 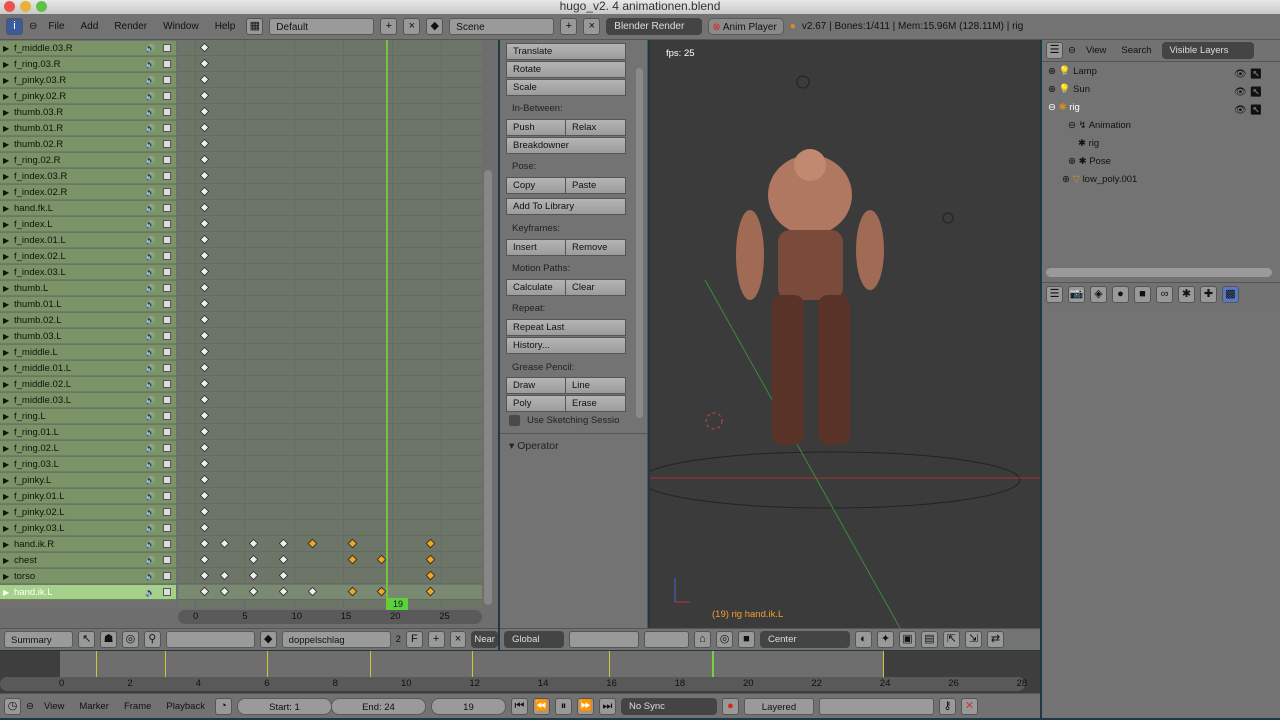 What do you see at coordinates (595, 287) in the screenshot?
I see `clear-paths-button: Clear` at bounding box center [595, 287].